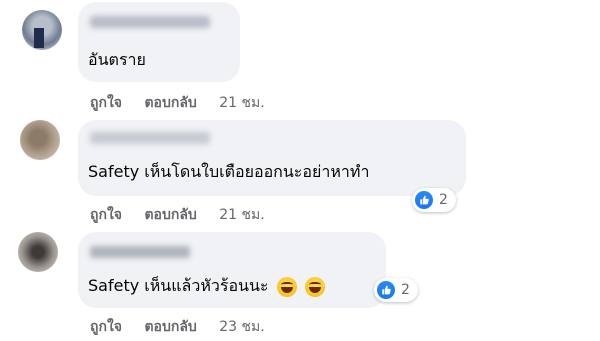 The height and width of the screenshot is (341, 600). I want to click on comment-text-content: Safety เห็นแล้วหัวร้อนนะ, so click(178, 285).